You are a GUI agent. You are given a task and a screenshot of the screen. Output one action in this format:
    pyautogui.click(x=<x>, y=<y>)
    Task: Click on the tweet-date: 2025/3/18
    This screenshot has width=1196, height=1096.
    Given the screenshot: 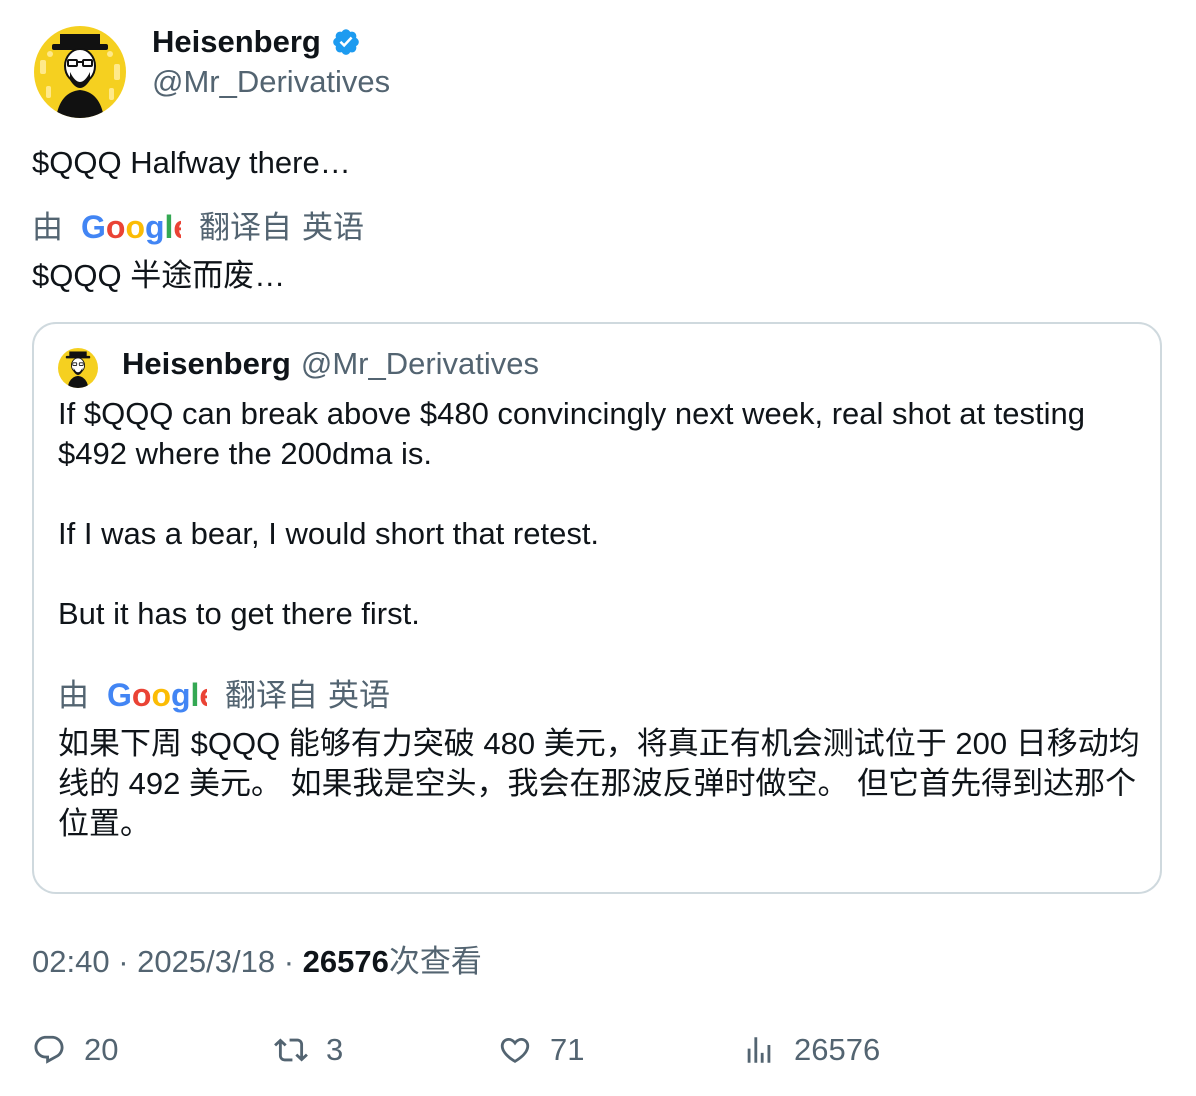 What is the action you would take?
    pyautogui.click(x=206, y=961)
    